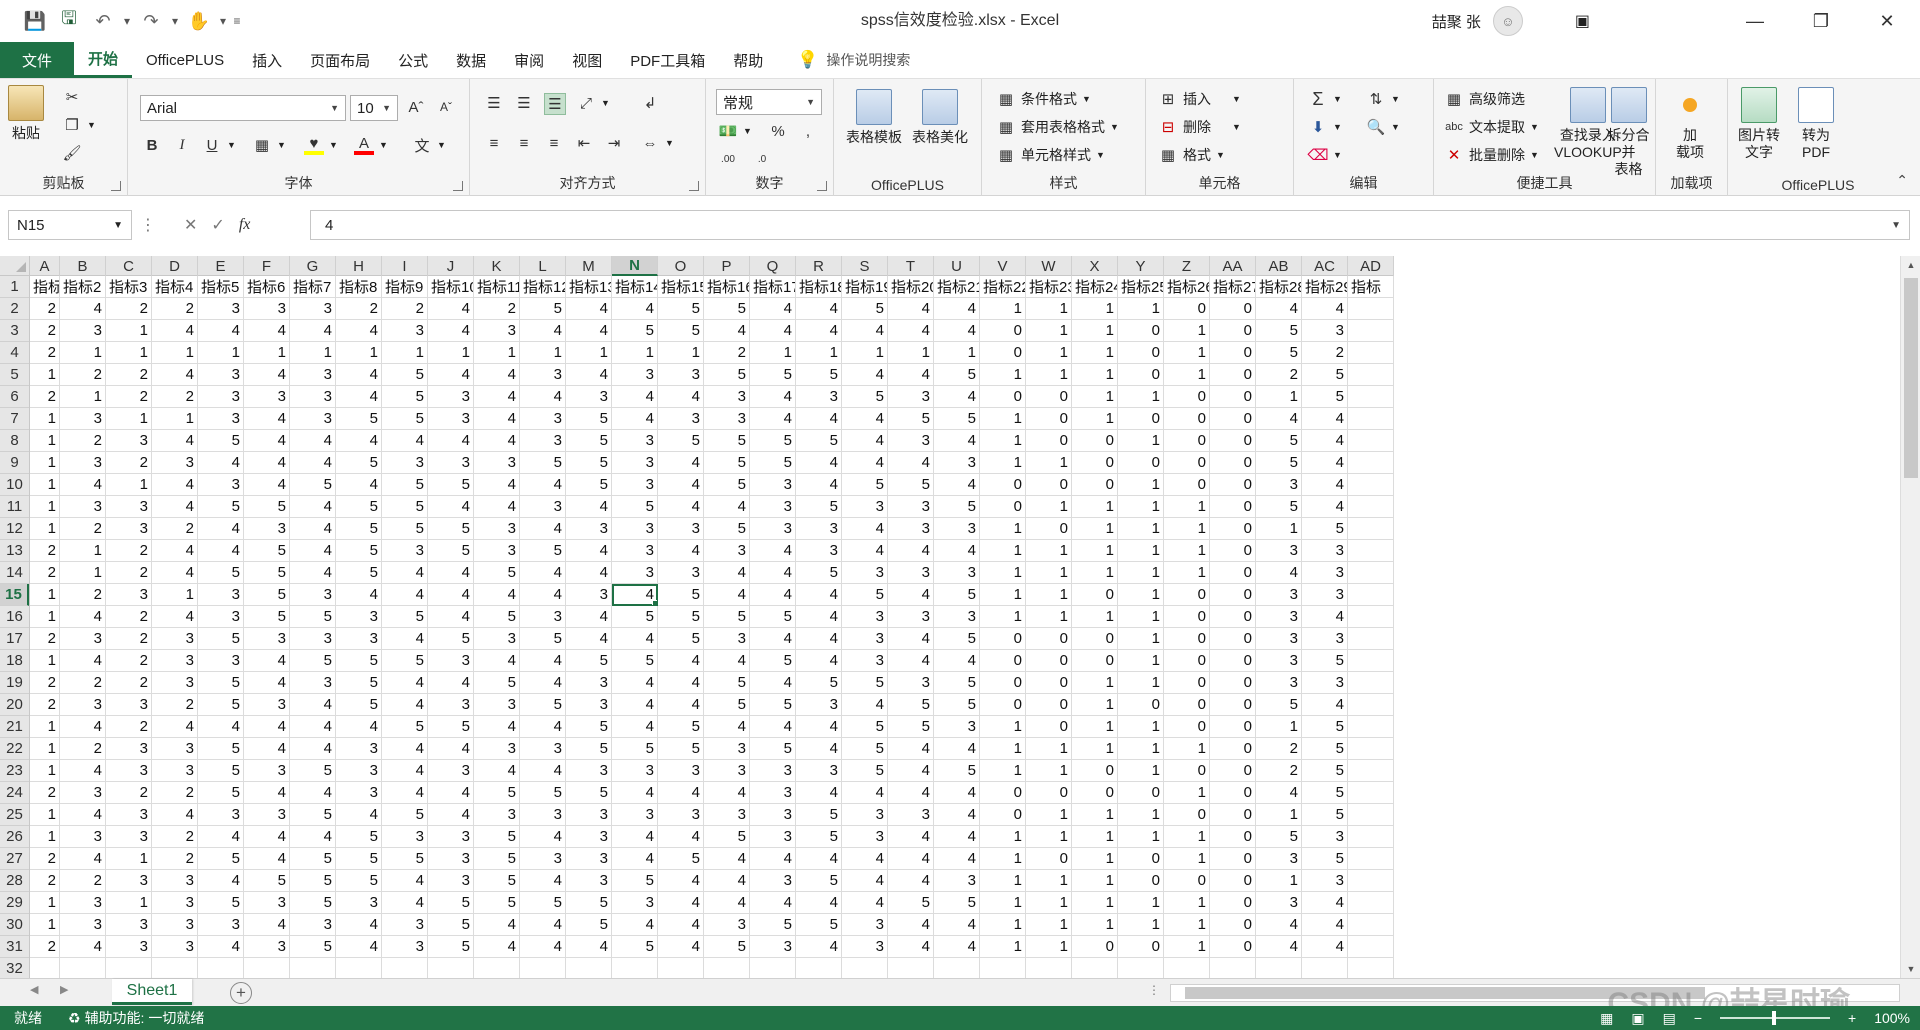  Describe the element at coordinates (69, 21) in the screenshot. I see `save-as-icon: 🖫` at that location.